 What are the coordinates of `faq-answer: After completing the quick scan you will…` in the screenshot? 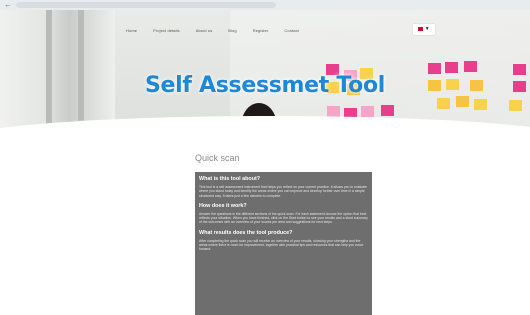 It's located at (281, 245).